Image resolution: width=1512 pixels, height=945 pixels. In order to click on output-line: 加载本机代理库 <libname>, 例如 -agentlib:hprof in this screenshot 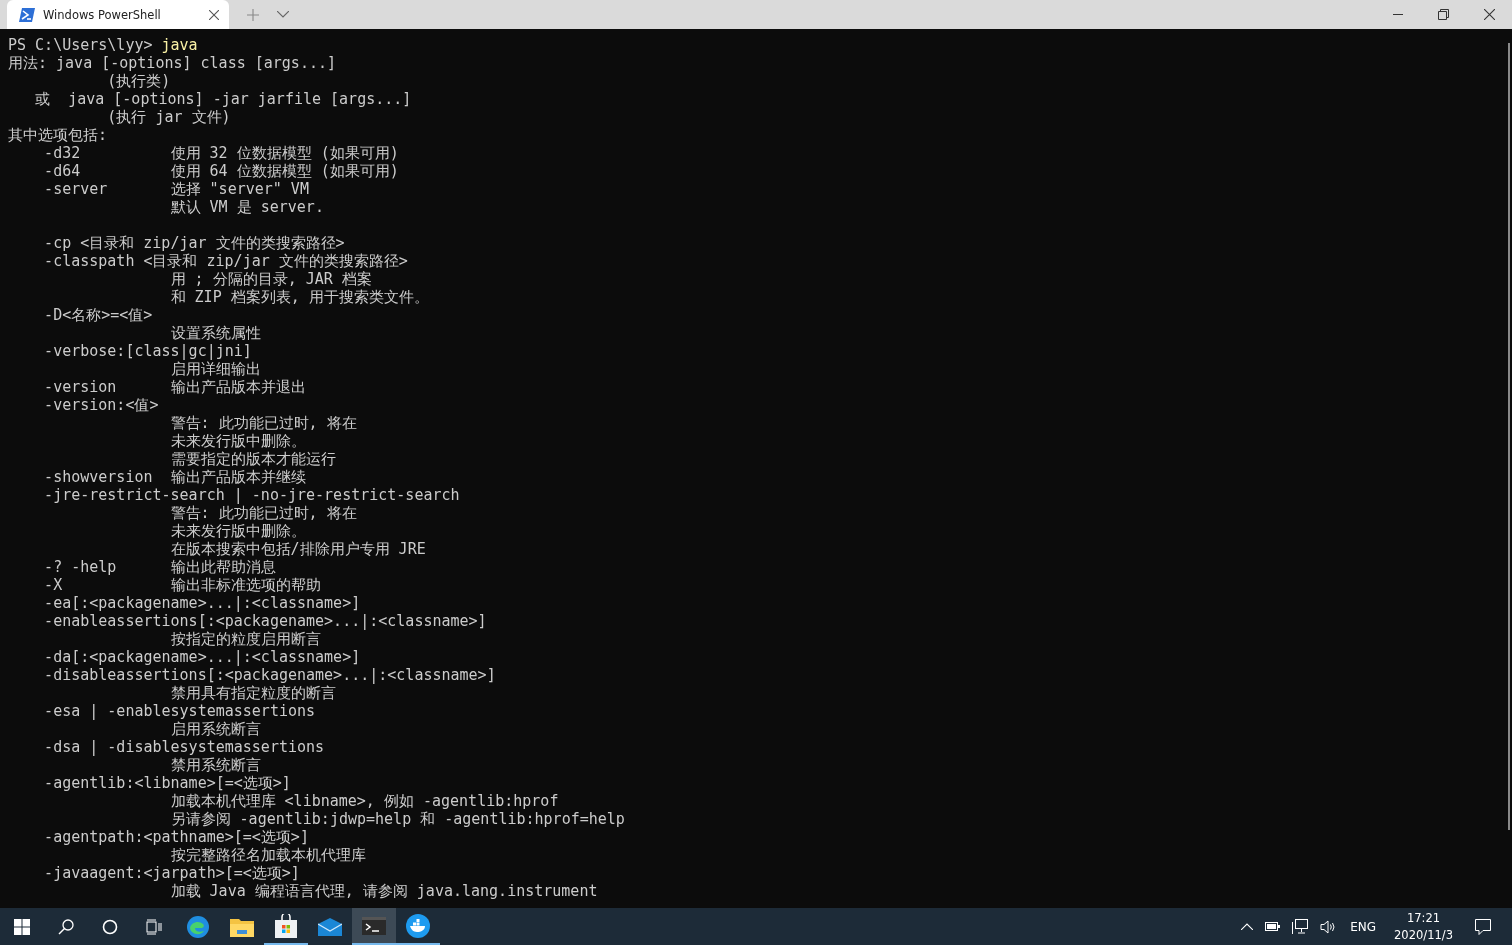, I will do `click(364, 801)`.